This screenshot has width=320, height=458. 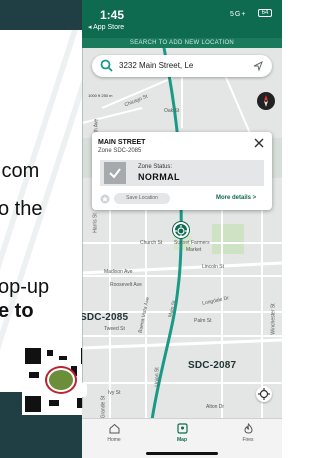 I want to click on street-label: Alton Dr, so click(x=215, y=407).